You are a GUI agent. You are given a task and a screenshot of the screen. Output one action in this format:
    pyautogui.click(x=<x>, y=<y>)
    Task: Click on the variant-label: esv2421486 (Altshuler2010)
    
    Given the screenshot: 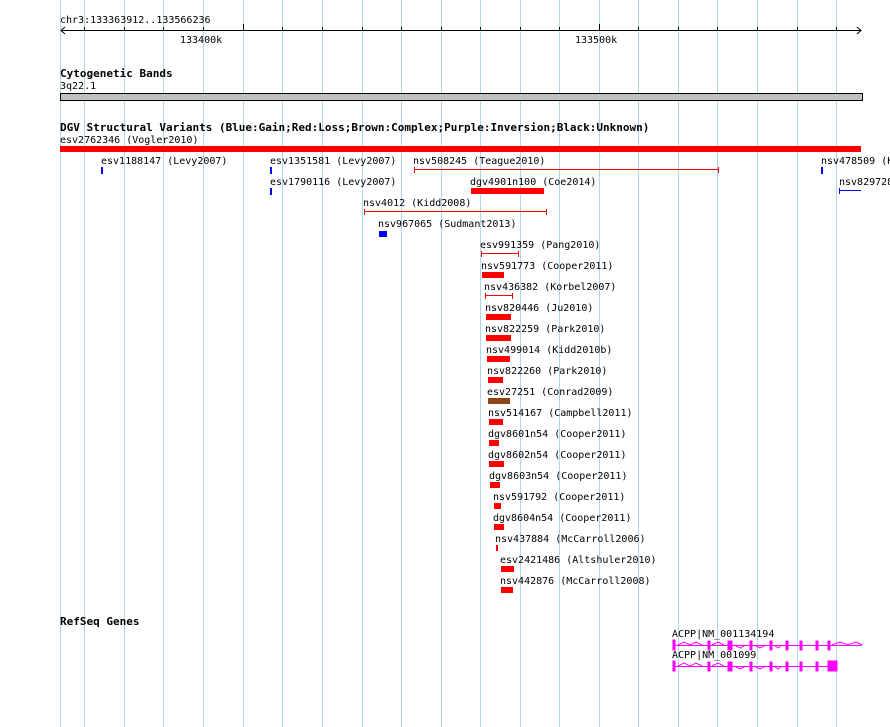 What is the action you would take?
    pyautogui.click(x=578, y=560)
    